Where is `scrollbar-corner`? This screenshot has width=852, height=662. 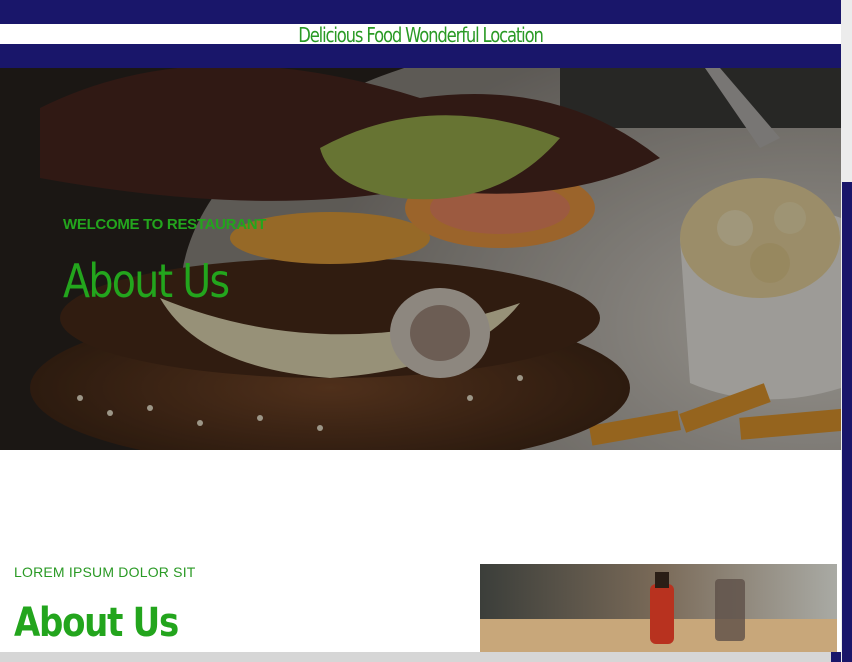
scrollbar-corner is located at coordinates (836, 657).